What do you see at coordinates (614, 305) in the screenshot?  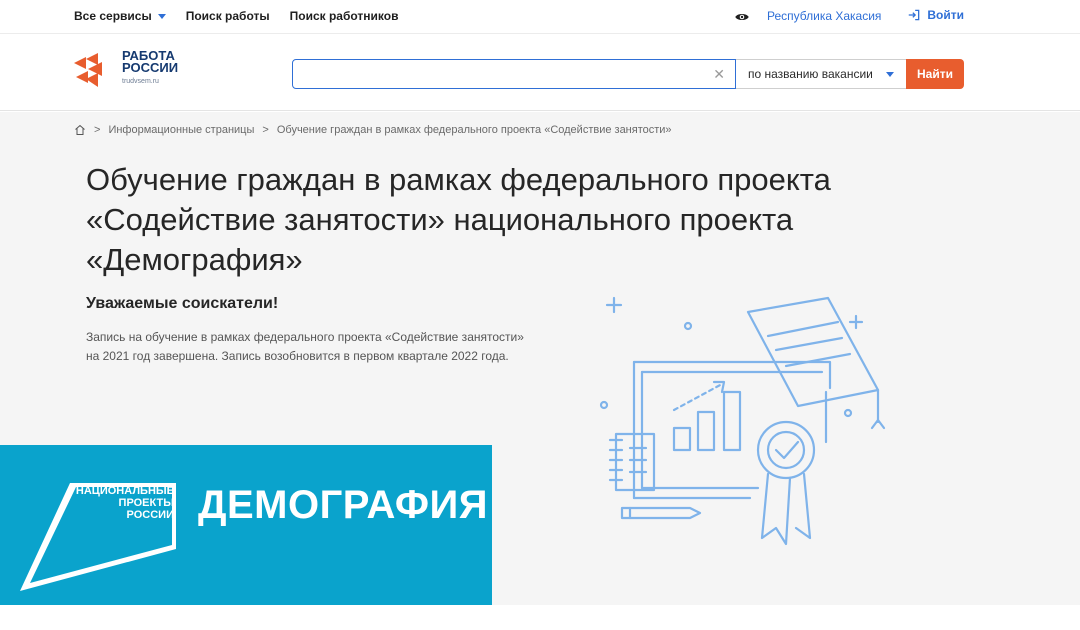 I see `plus-decoration` at bounding box center [614, 305].